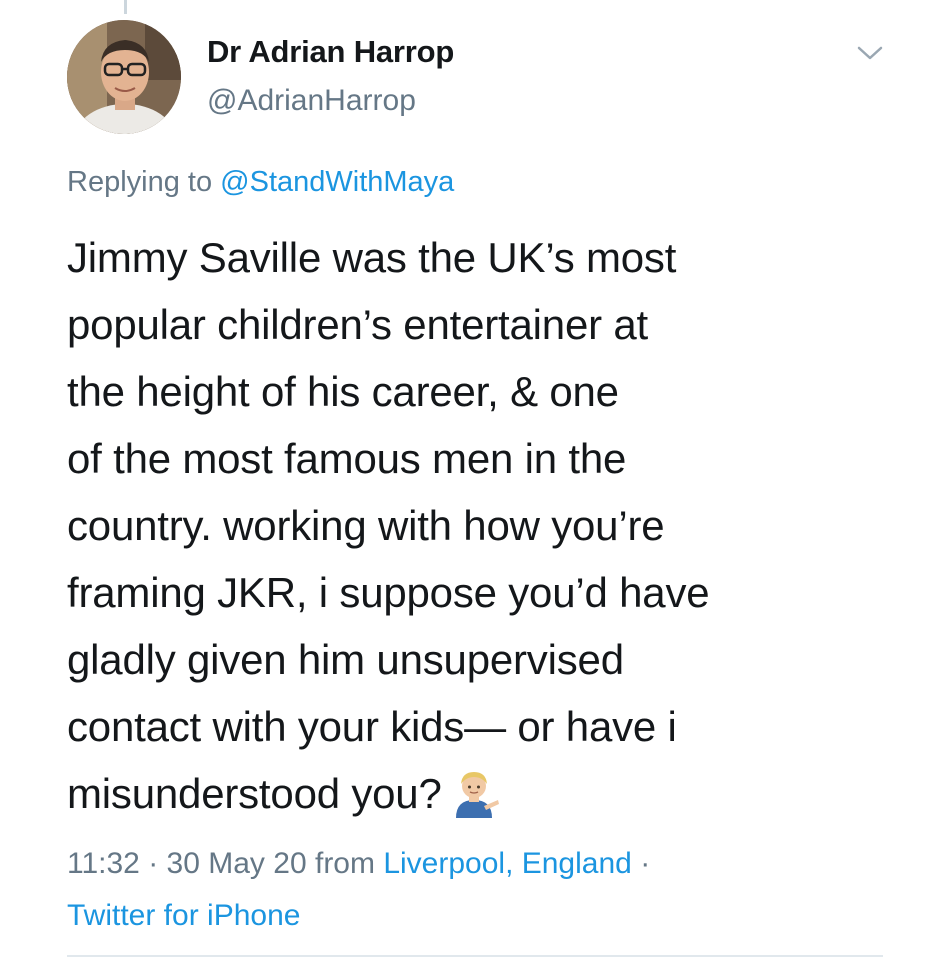 The image size is (950, 966). I want to click on tweet-text-line: misunderstood you?, so click(254, 793).